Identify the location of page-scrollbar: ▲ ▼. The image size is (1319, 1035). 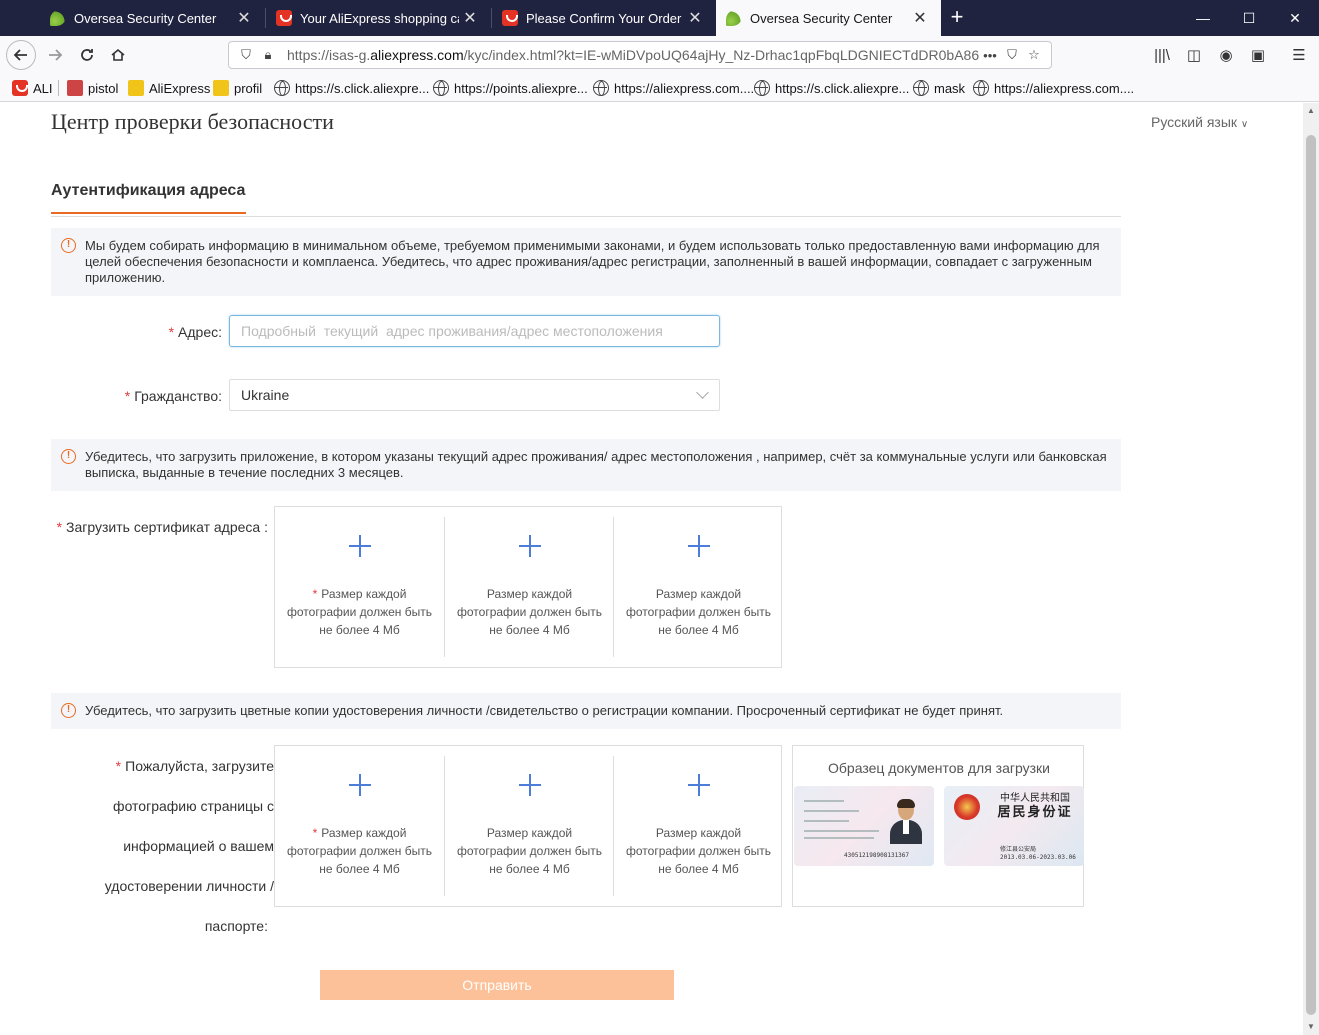
(1311, 569).